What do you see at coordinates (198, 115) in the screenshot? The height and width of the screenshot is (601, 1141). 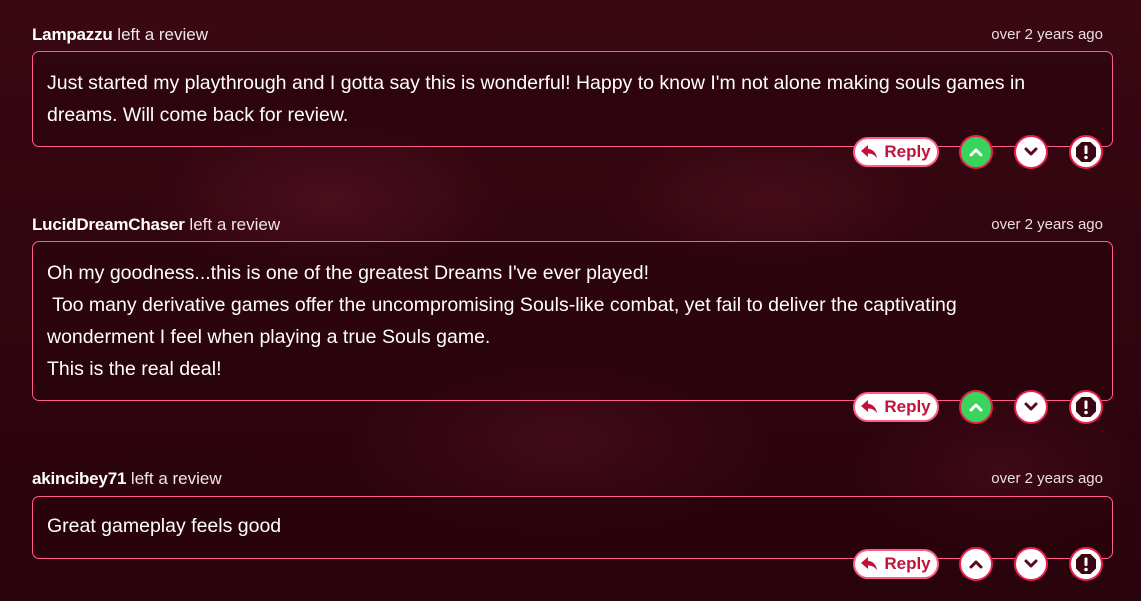 I see `review-body-line: dreams. Will come back for review.` at bounding box center [198, 115].